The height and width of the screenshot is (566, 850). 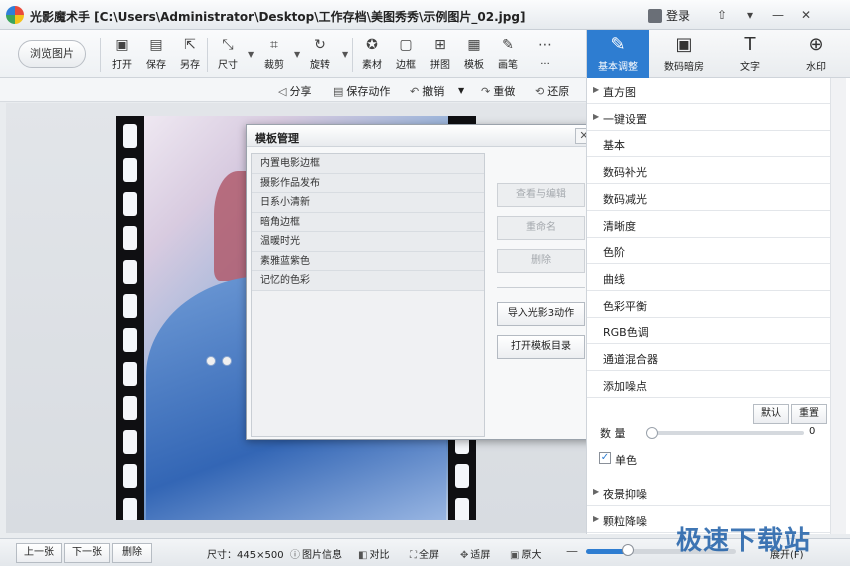 What do you see at coordinates (750, 15) in the screenshot?
I see `menu-icon: ▾` at bounding box center [750, 15].